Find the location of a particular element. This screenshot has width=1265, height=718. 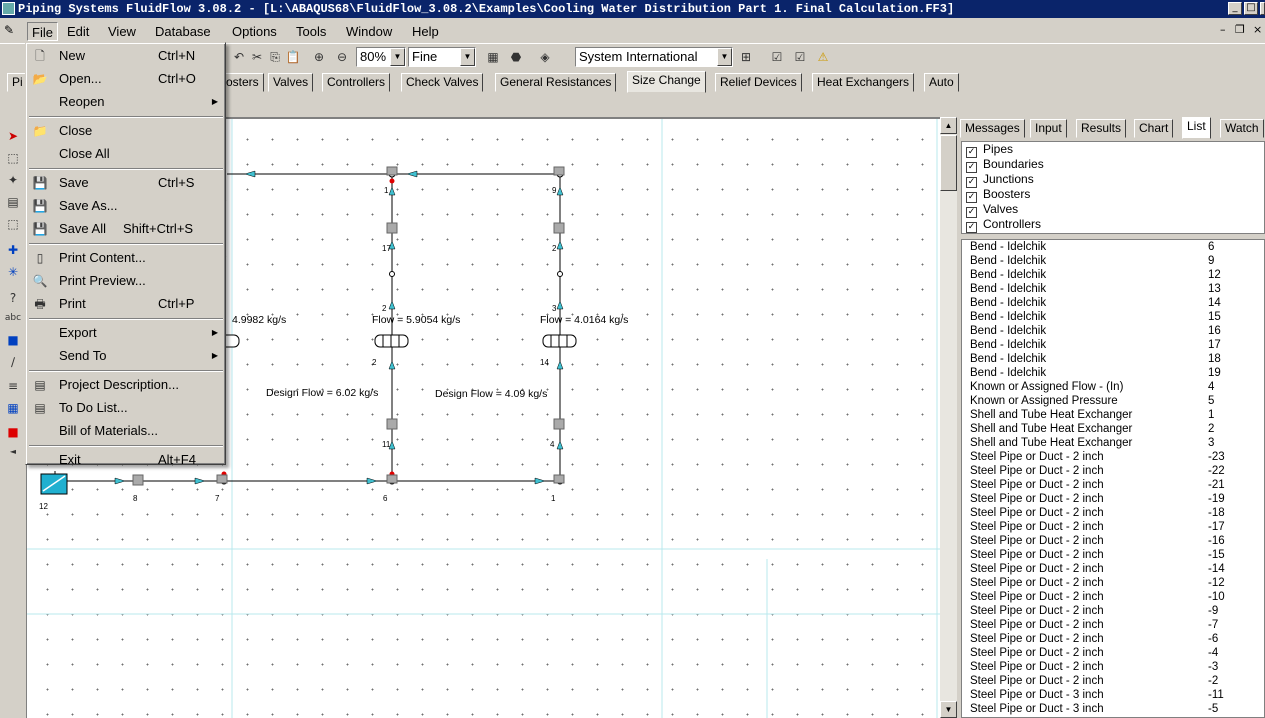

menu-file: File is located at coordinates (42, 31).